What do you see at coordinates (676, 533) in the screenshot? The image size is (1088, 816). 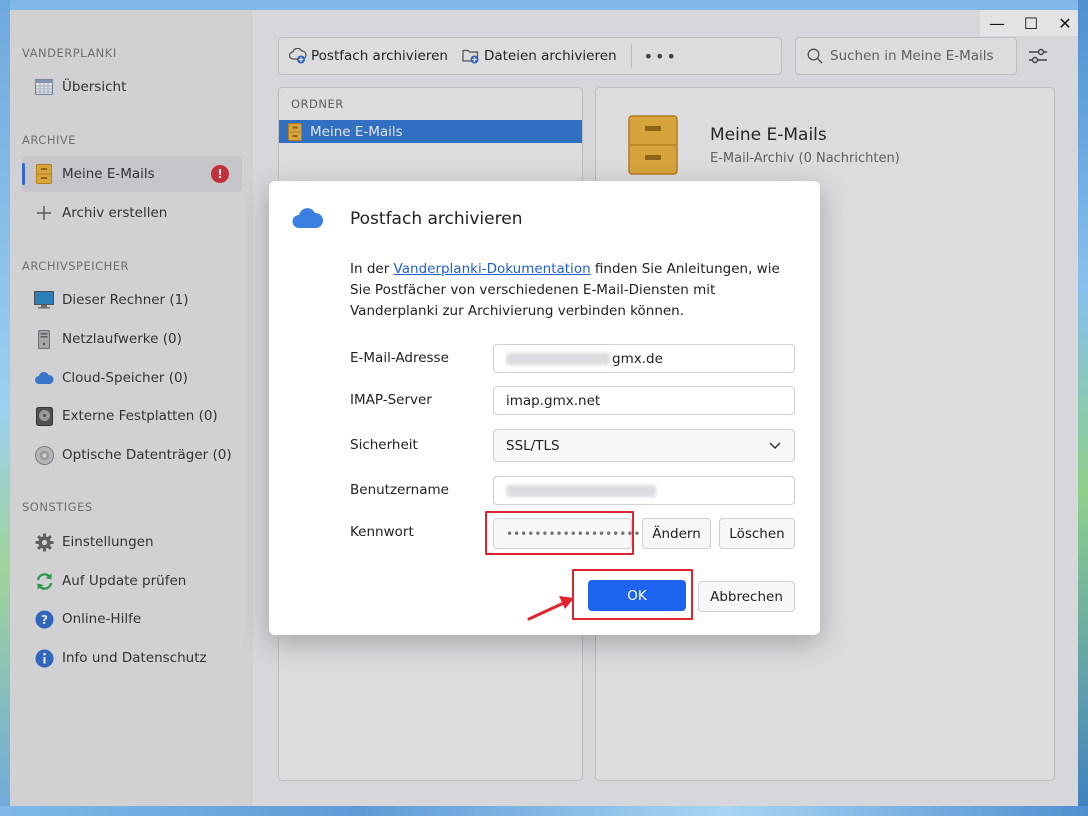 I see `change-password-button: Ändern` at bounding box center [676, 533].